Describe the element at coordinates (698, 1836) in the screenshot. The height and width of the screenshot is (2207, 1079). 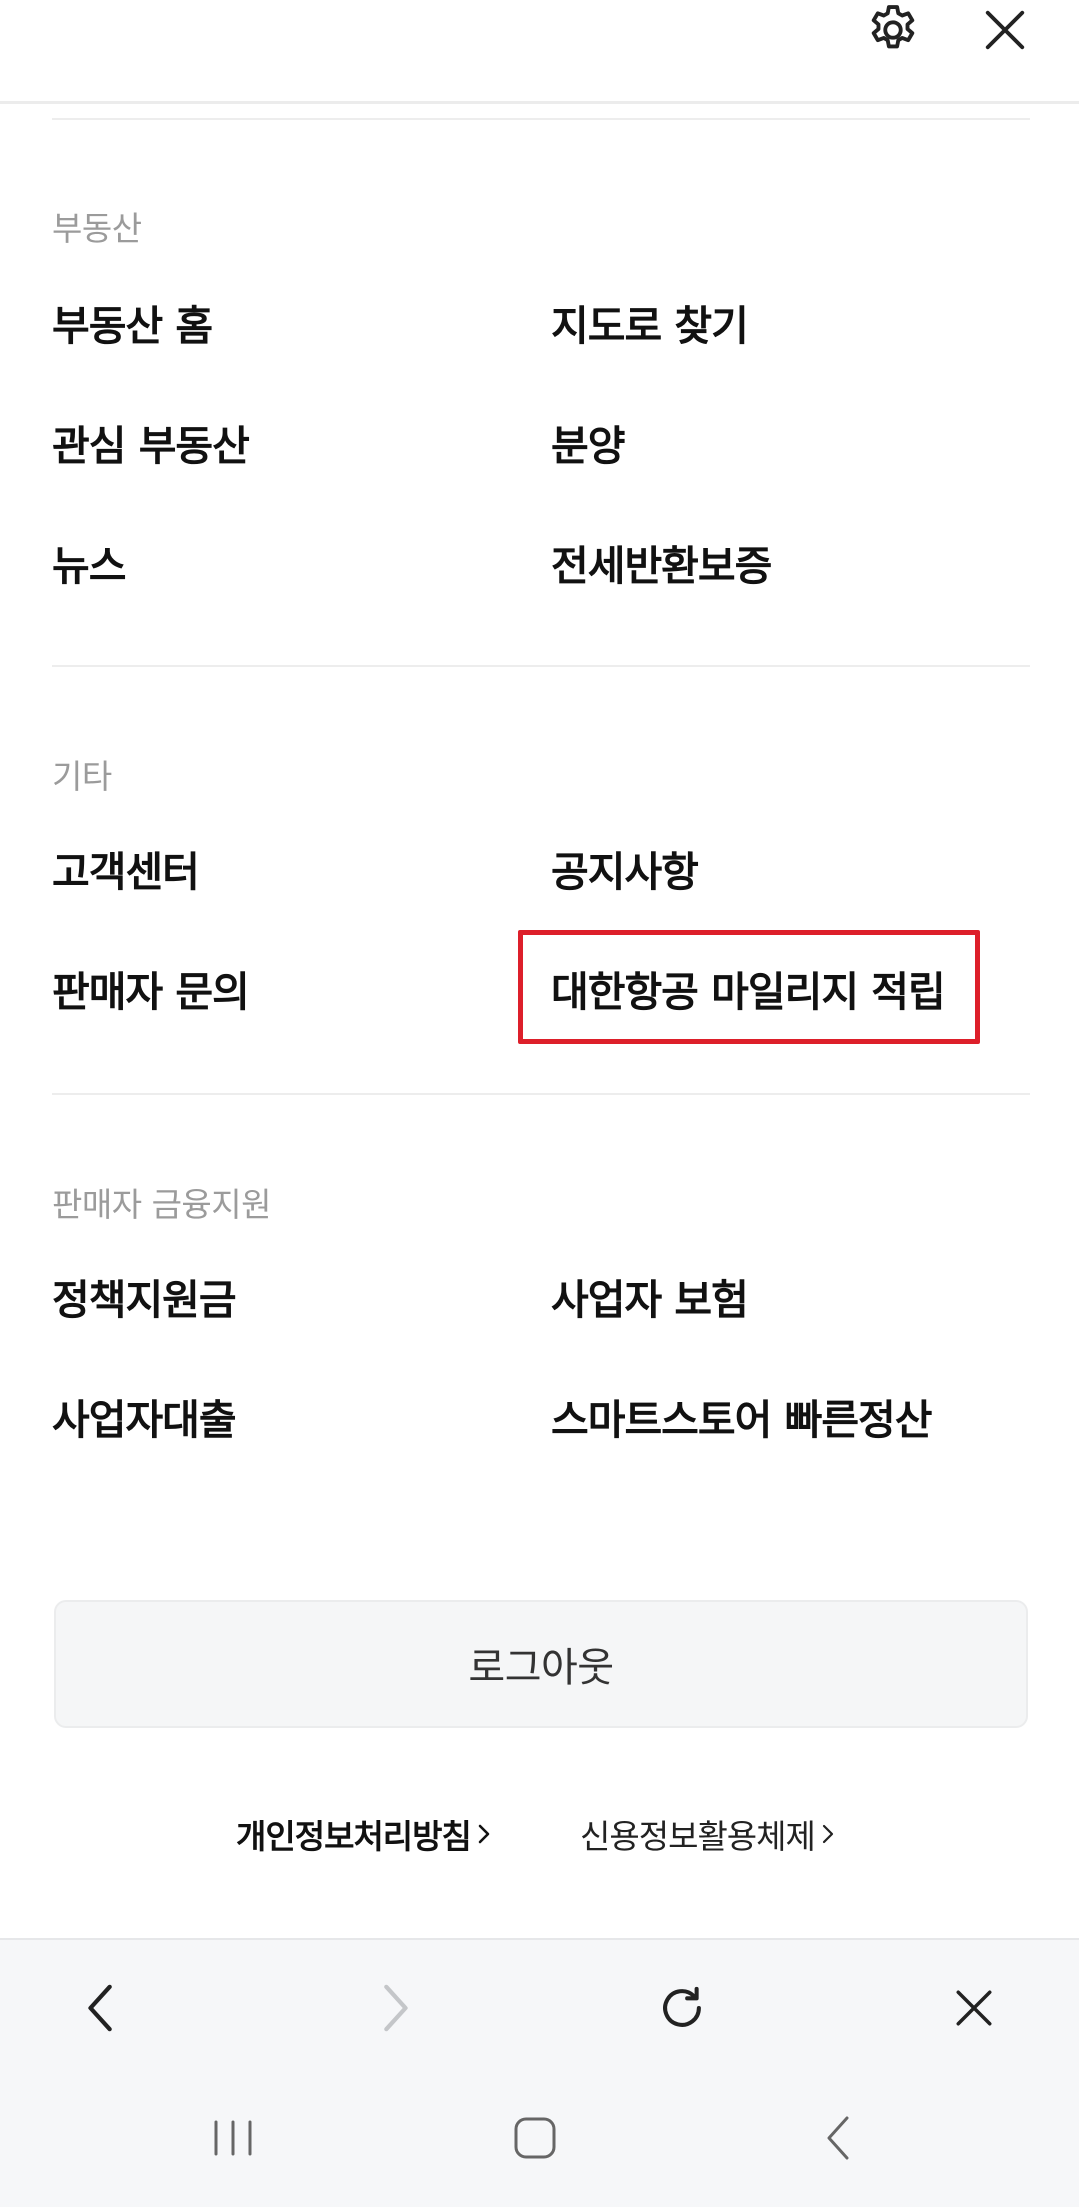
I see `credit-info-label: 신용정보활용체제` at that location.